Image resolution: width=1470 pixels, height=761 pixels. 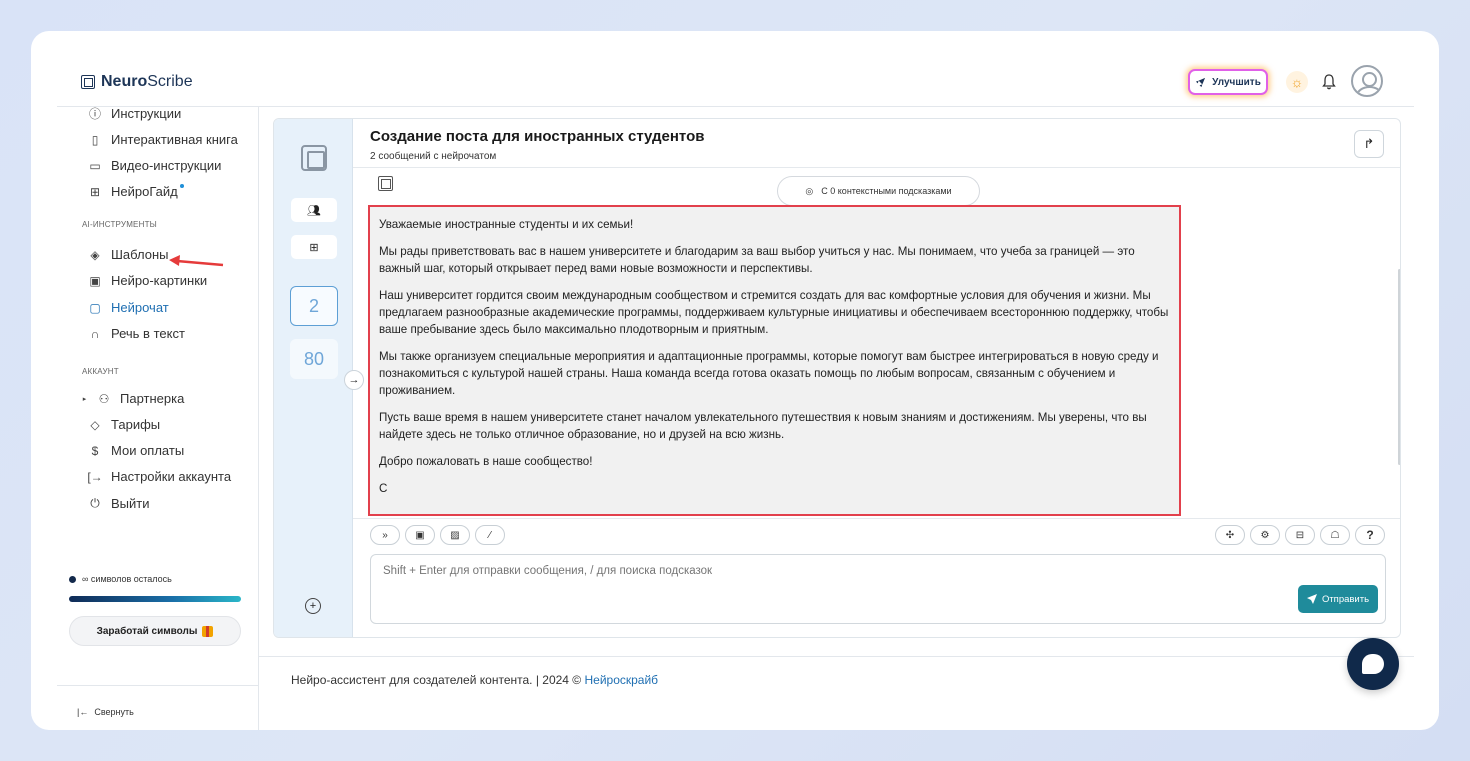 I want to click on sidebar-item-neuroguide: ⊞ НейроГайд, so click(x=136, y=191).